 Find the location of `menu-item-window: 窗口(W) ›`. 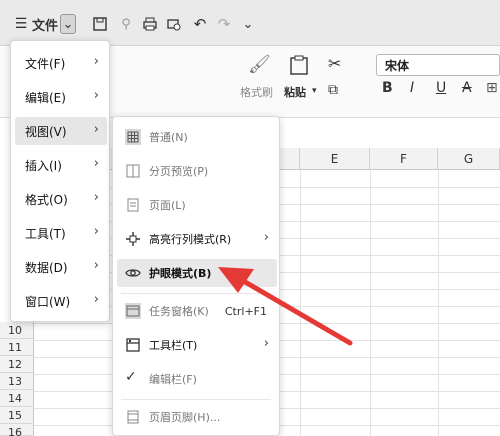

menu-item-window: 窗口(W) › is located at coordinates (61, 301).